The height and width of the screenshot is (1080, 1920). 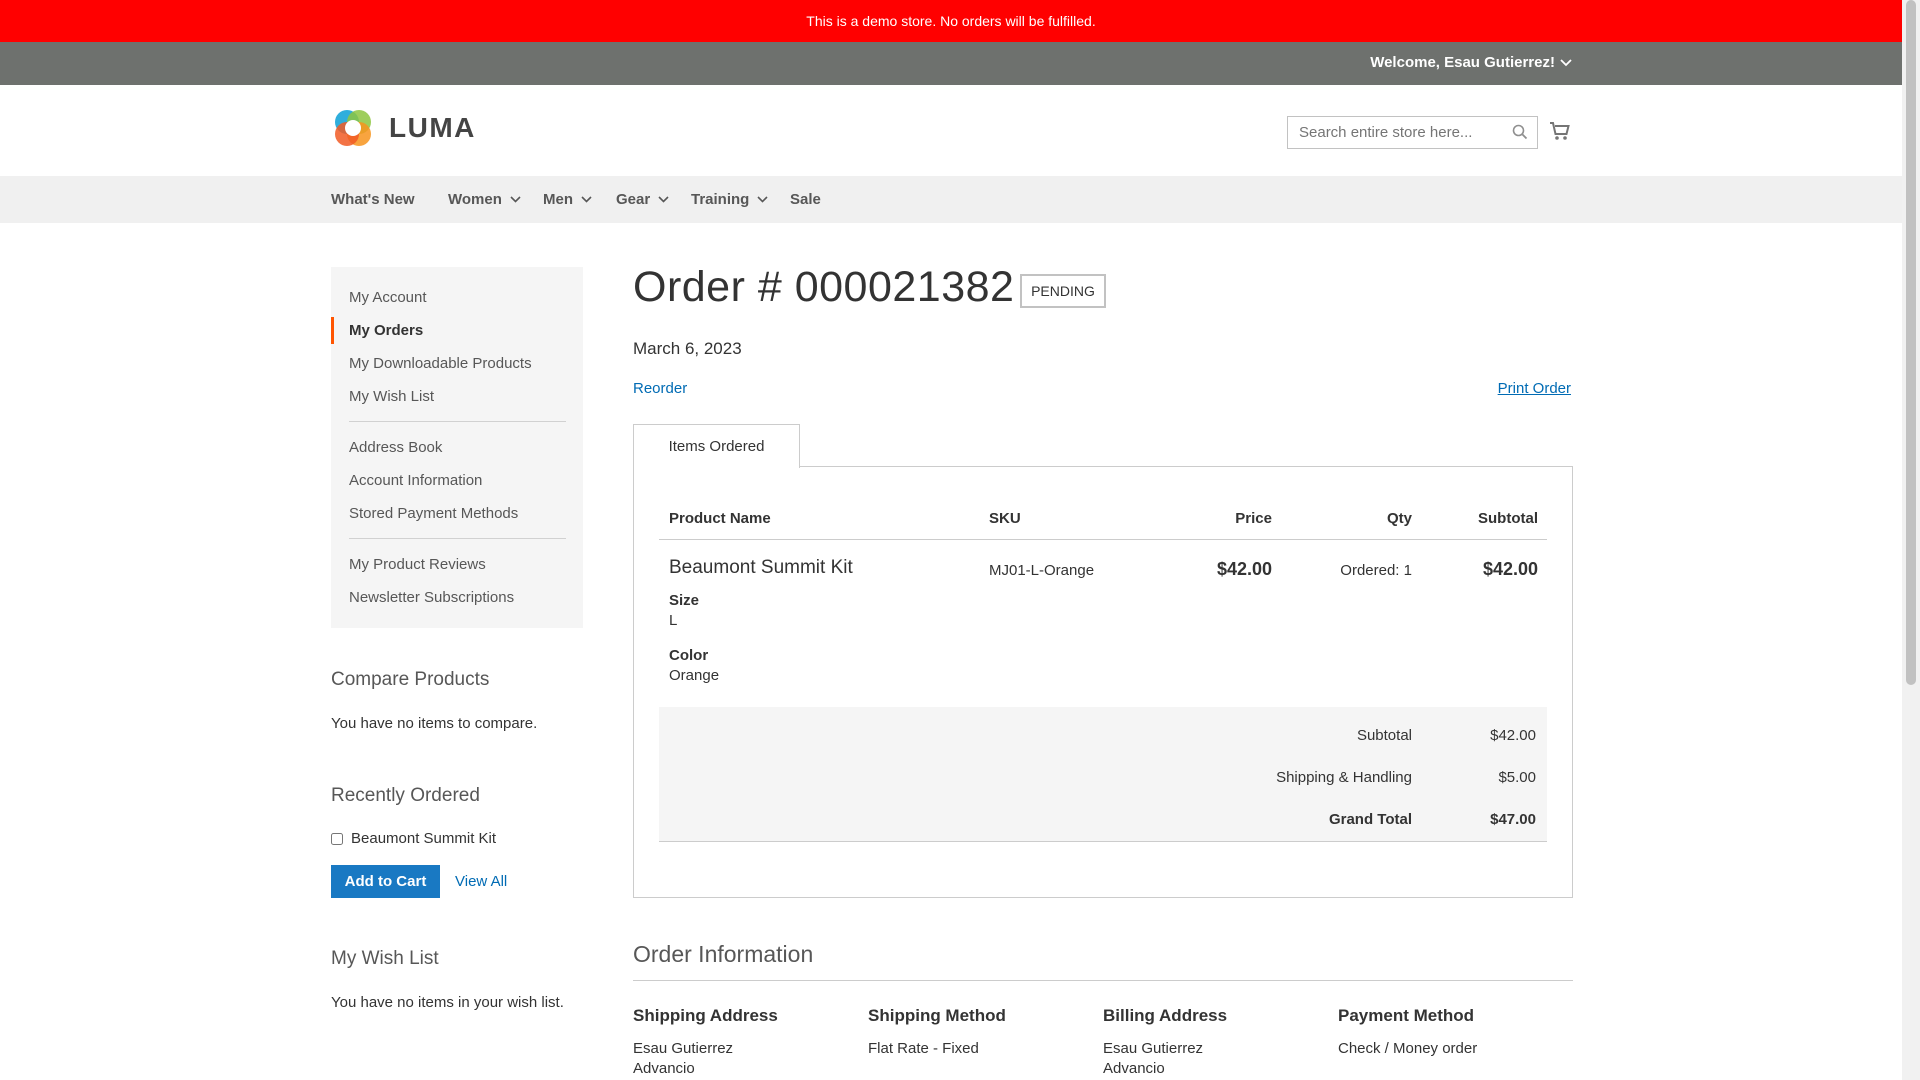 I want to click on top-panel: Welcome, Esau Gutierrez!, so click(x=951, y=63).